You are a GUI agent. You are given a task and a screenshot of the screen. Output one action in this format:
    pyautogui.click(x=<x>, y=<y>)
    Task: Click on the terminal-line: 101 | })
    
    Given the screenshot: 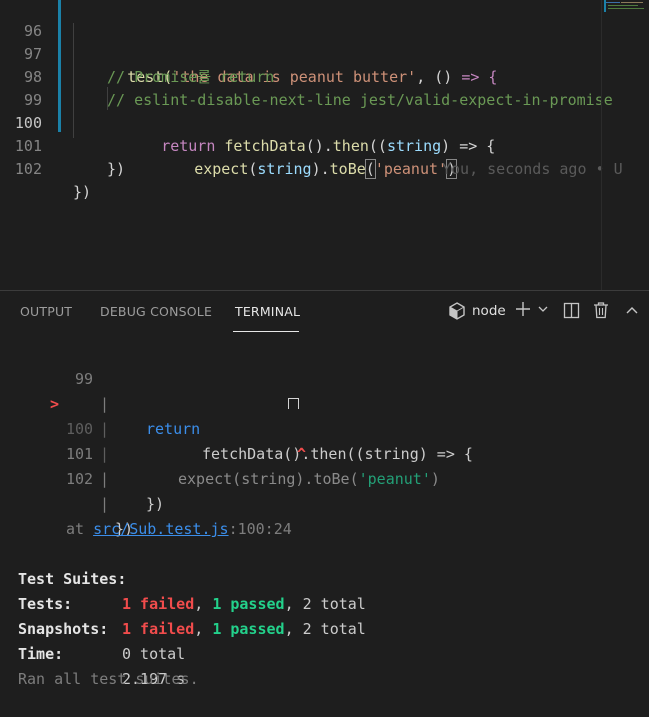 What is the action you would take?
    pyautogui.click(x=324, y=465)
    